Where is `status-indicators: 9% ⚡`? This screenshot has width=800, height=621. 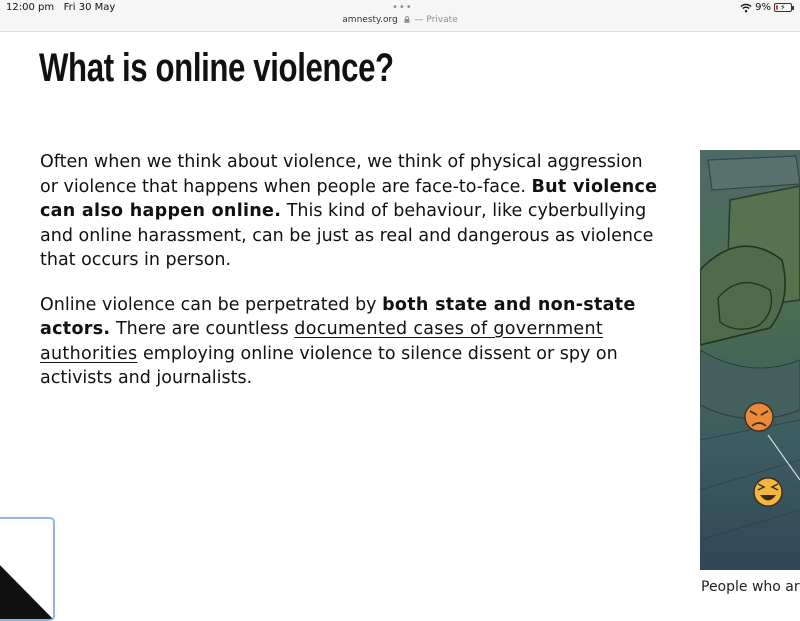 status-indicators: 9% ⚡ is located at coordinates (767, 7).